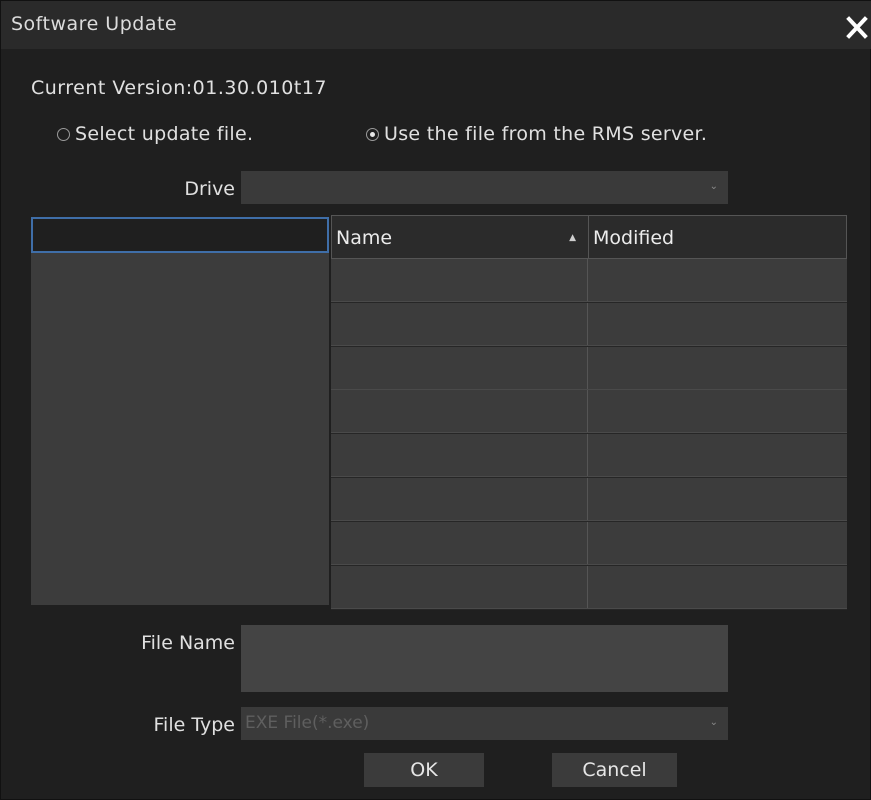 This screenshot has height=800, width=871. I want to click on column-name-label: Name, so click(364, 238).